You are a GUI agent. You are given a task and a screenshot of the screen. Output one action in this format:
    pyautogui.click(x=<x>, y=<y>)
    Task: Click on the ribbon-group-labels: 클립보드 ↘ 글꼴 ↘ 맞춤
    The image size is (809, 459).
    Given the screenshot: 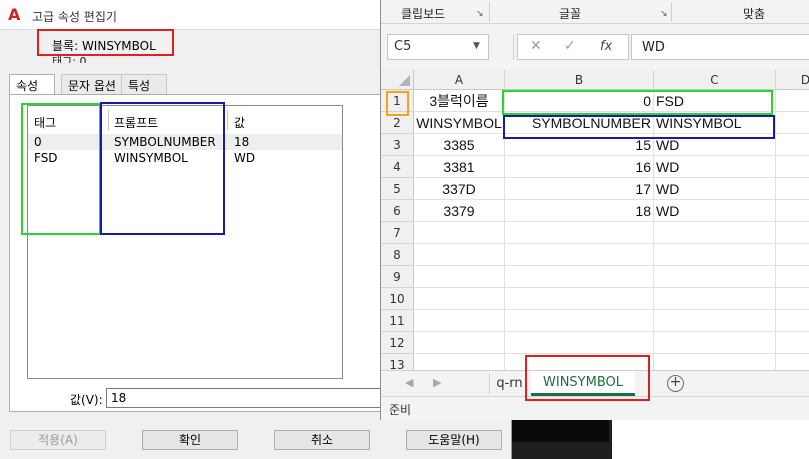 What is the action you would take?
    pyautogui.click(x=595, y=12)
    